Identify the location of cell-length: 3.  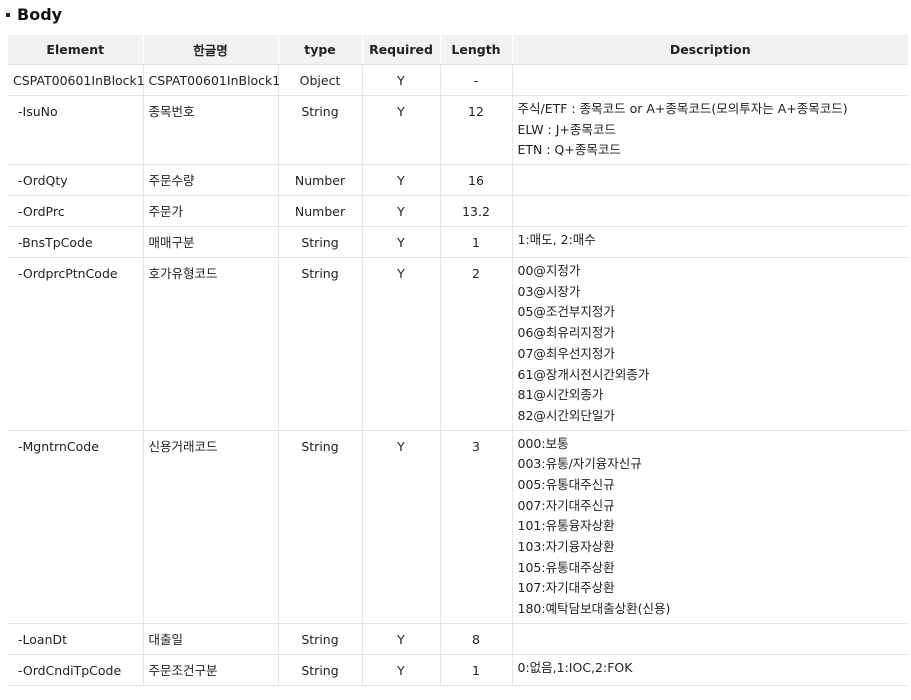
(476, 527).